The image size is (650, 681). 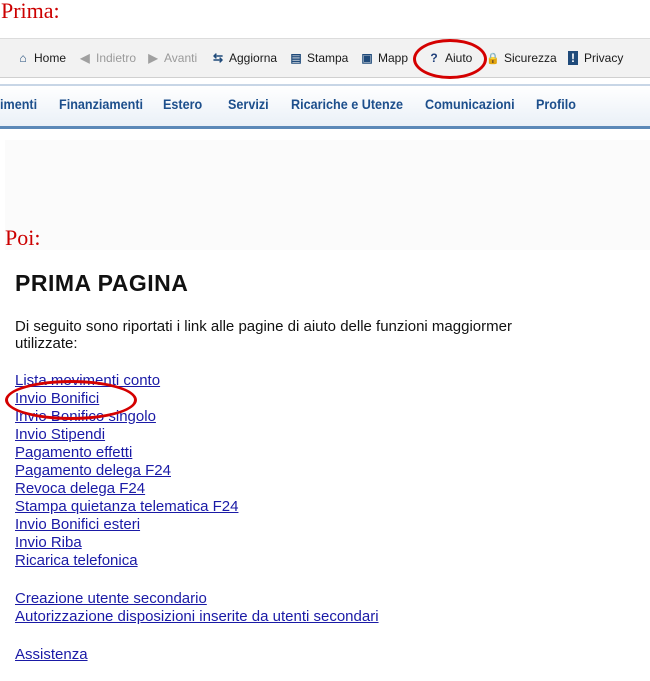 I want to click on toolbar-refresh-label: Aggiorna, so click(x=253, y=58).